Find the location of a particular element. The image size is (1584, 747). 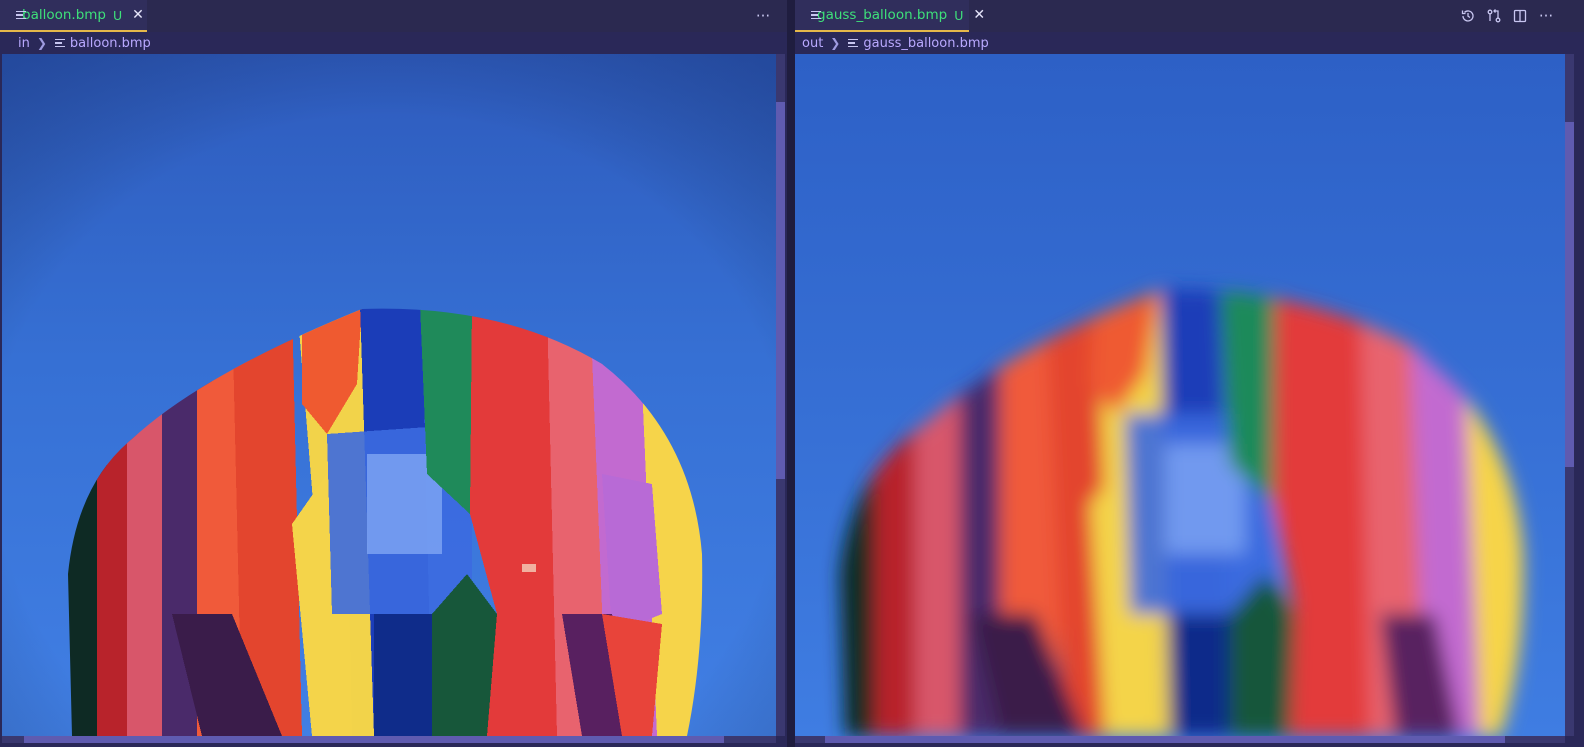

tab-balloon-bmp: balloon.bmp U ✕ is located at coordinates (73, 16).